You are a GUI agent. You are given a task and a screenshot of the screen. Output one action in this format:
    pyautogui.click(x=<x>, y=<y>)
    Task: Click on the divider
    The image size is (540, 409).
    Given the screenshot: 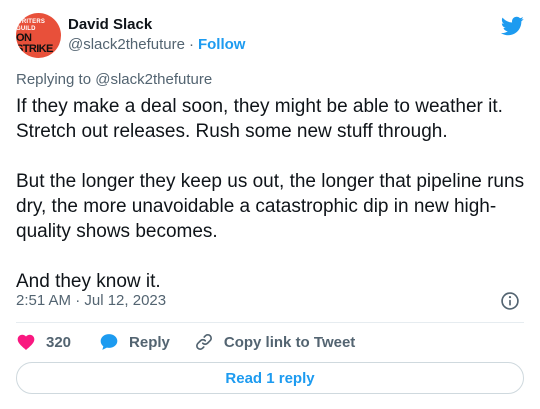 What is the action you would take?
    pyautogui.click(x=270, y=322)
    